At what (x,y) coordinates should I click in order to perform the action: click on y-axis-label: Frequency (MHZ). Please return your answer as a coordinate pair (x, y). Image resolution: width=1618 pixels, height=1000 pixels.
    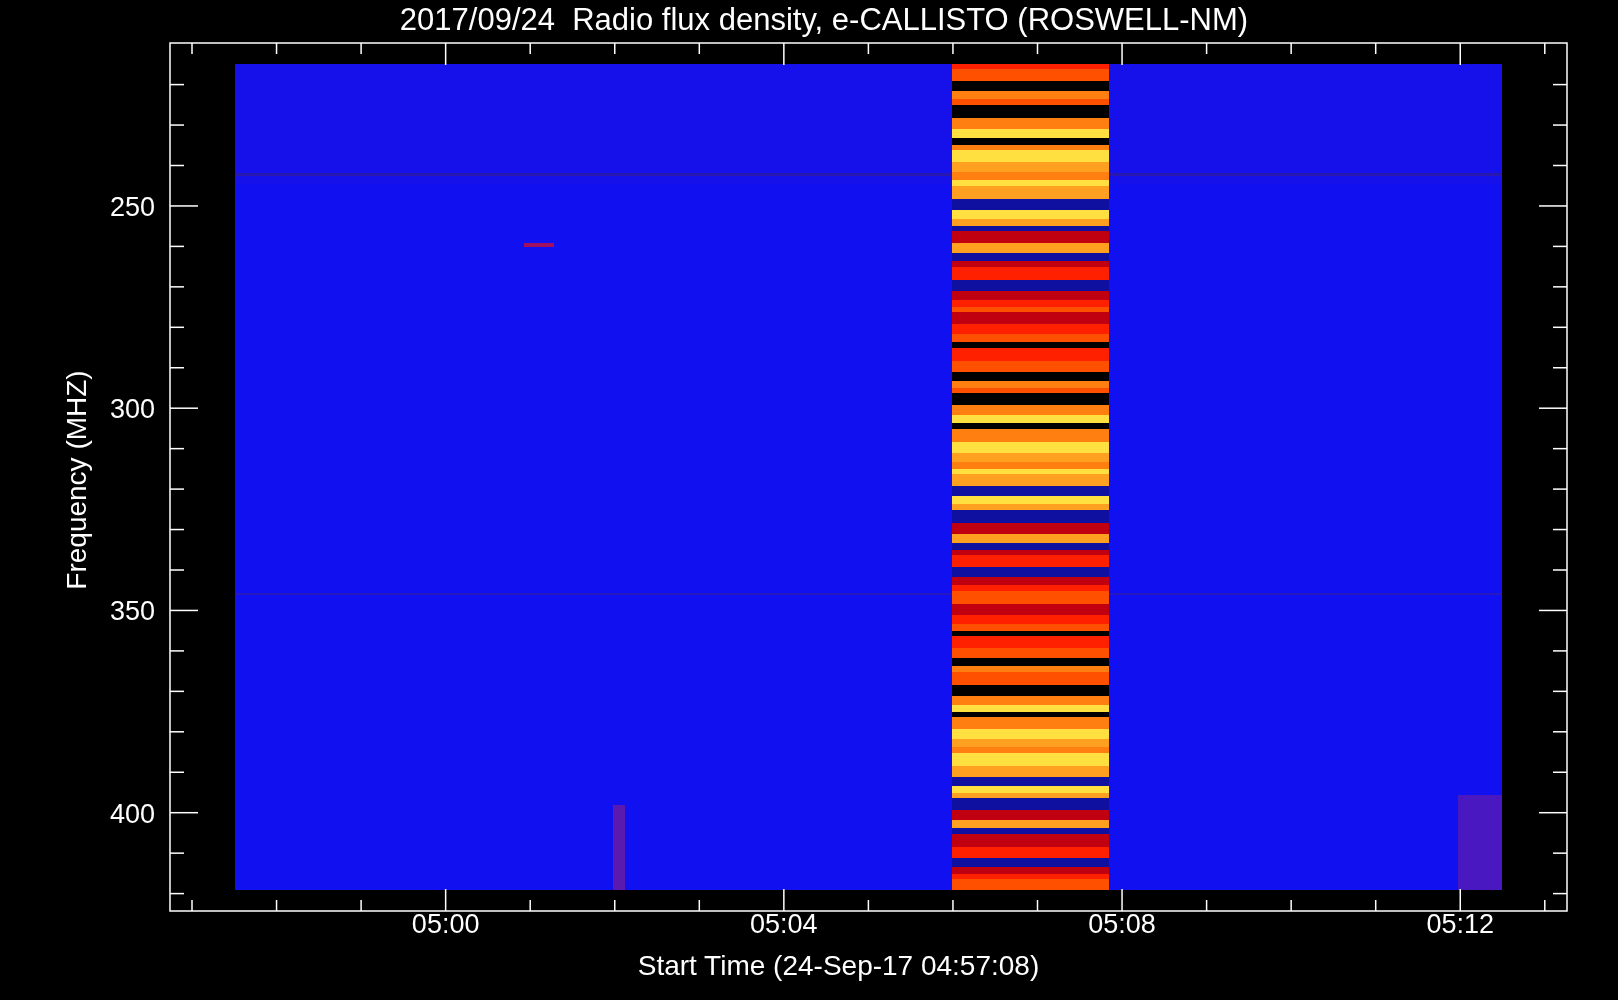
    Looking at the image, I should click on (76, 480).